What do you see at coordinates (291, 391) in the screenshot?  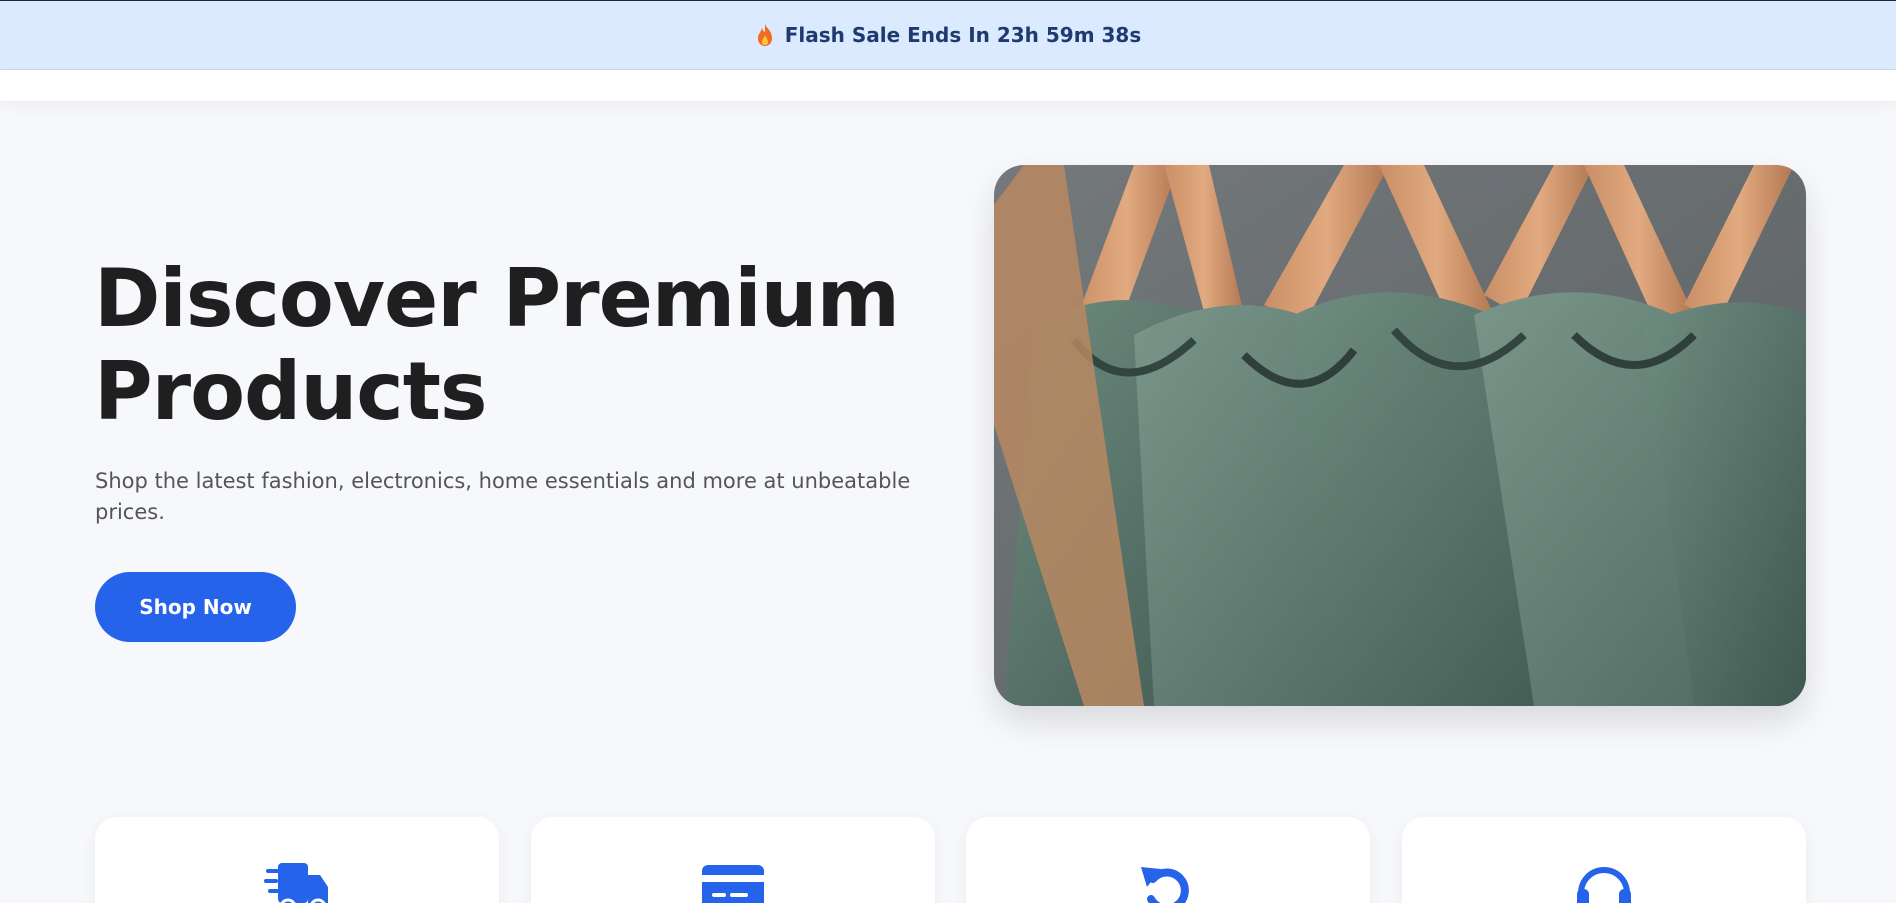 I see `hero-title-line-2: Products` at bounding box center [291, 391].